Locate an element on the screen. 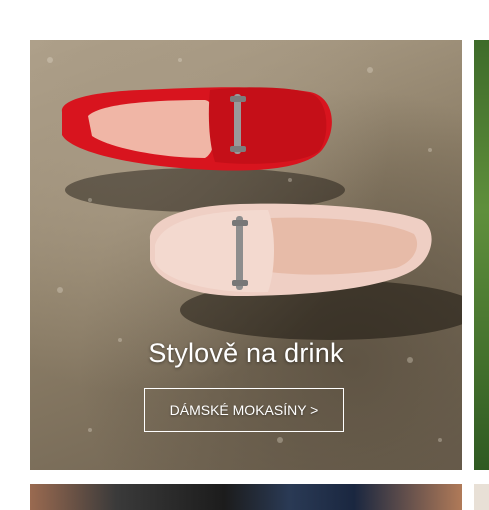 This screenshot has height=510, width=489. red-loafer is located at coordinates (196, 129).